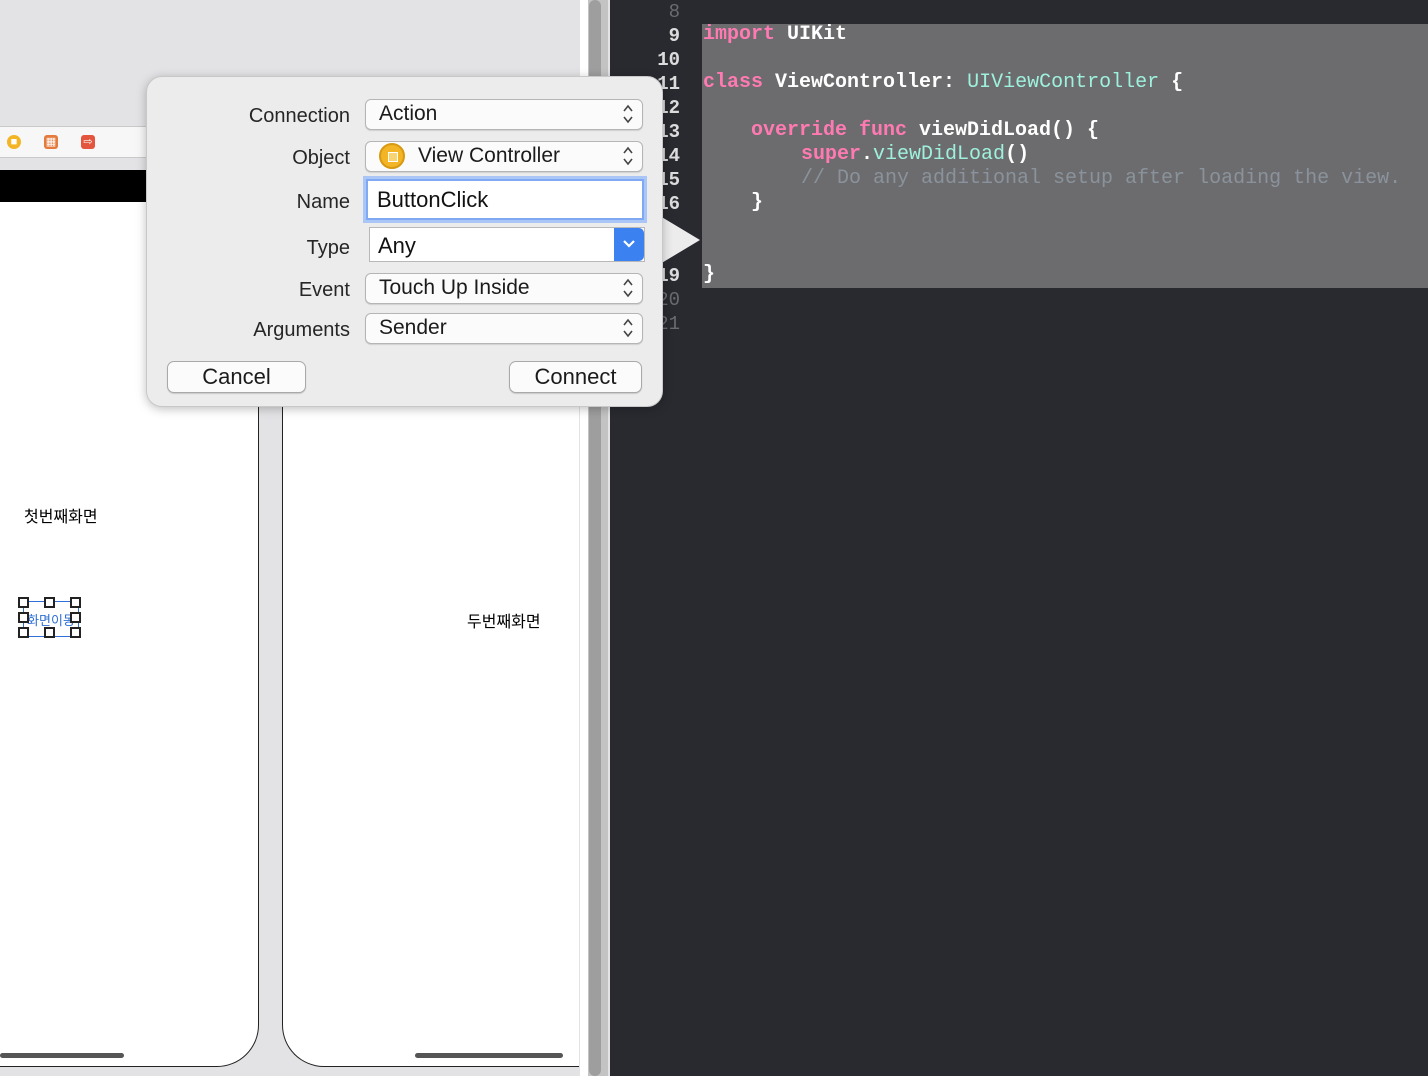 The height and width of the screenshot is (1076, 1428). What do you see at coordinates (61, 515) in the screenshot?
I see `first-scene-label: 첫번째화면` at bounding box center [61, 515].